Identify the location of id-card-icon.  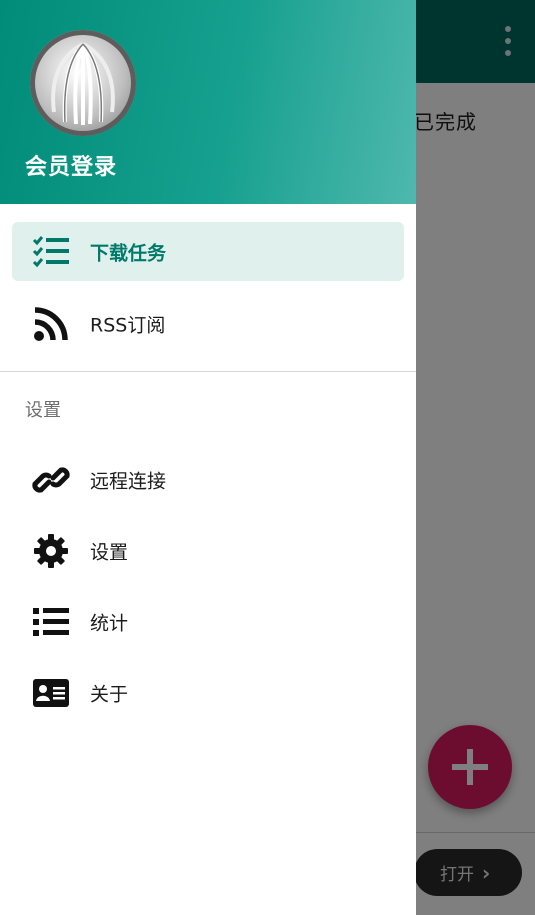
(51, 693).